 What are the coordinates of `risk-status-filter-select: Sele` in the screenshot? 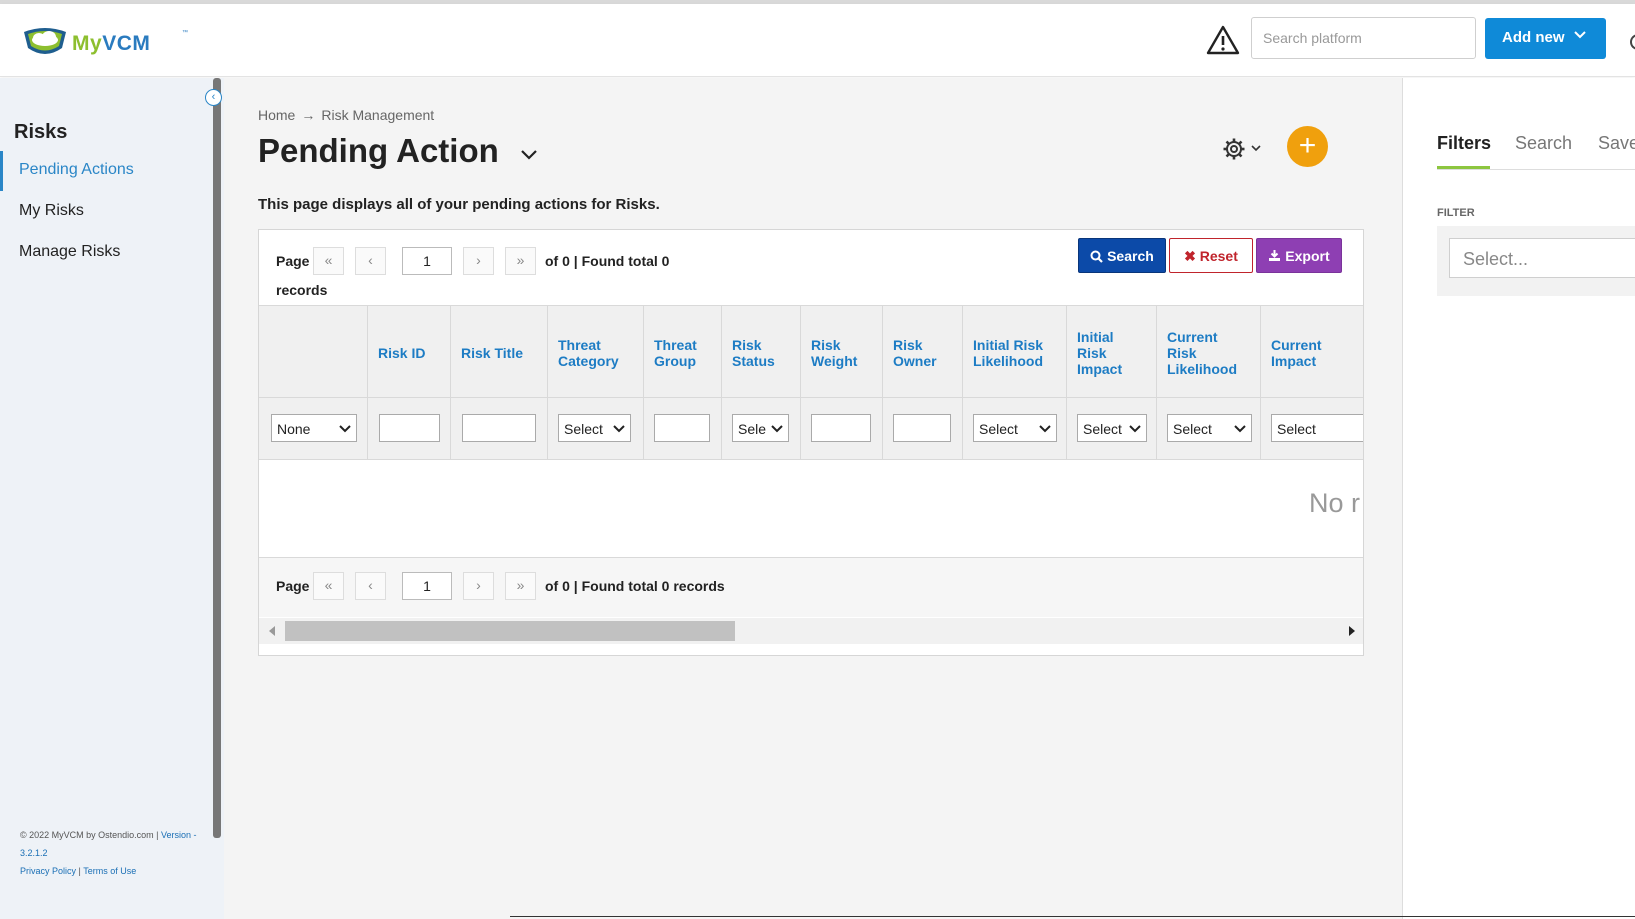 It's located at (760, 428).